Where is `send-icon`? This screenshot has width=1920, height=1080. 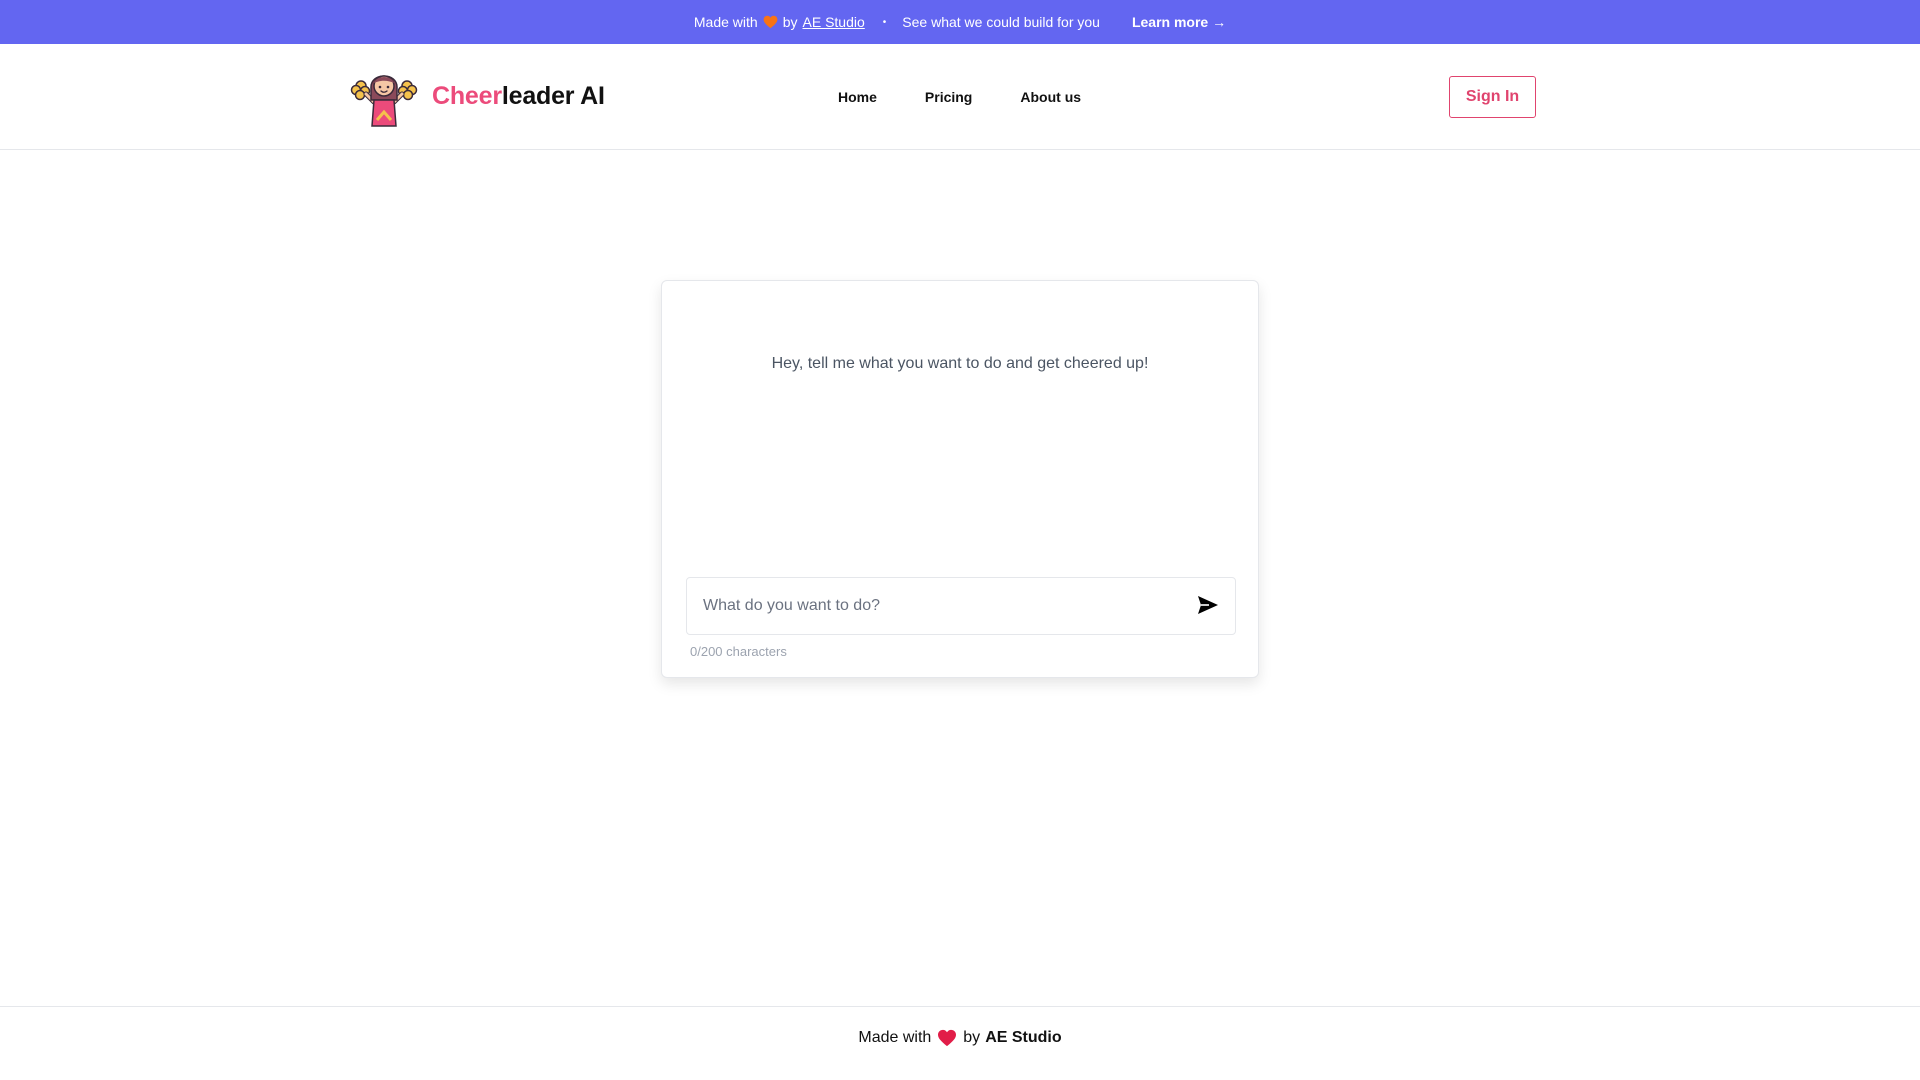
send-icon is located at coordinates (1208, 606).